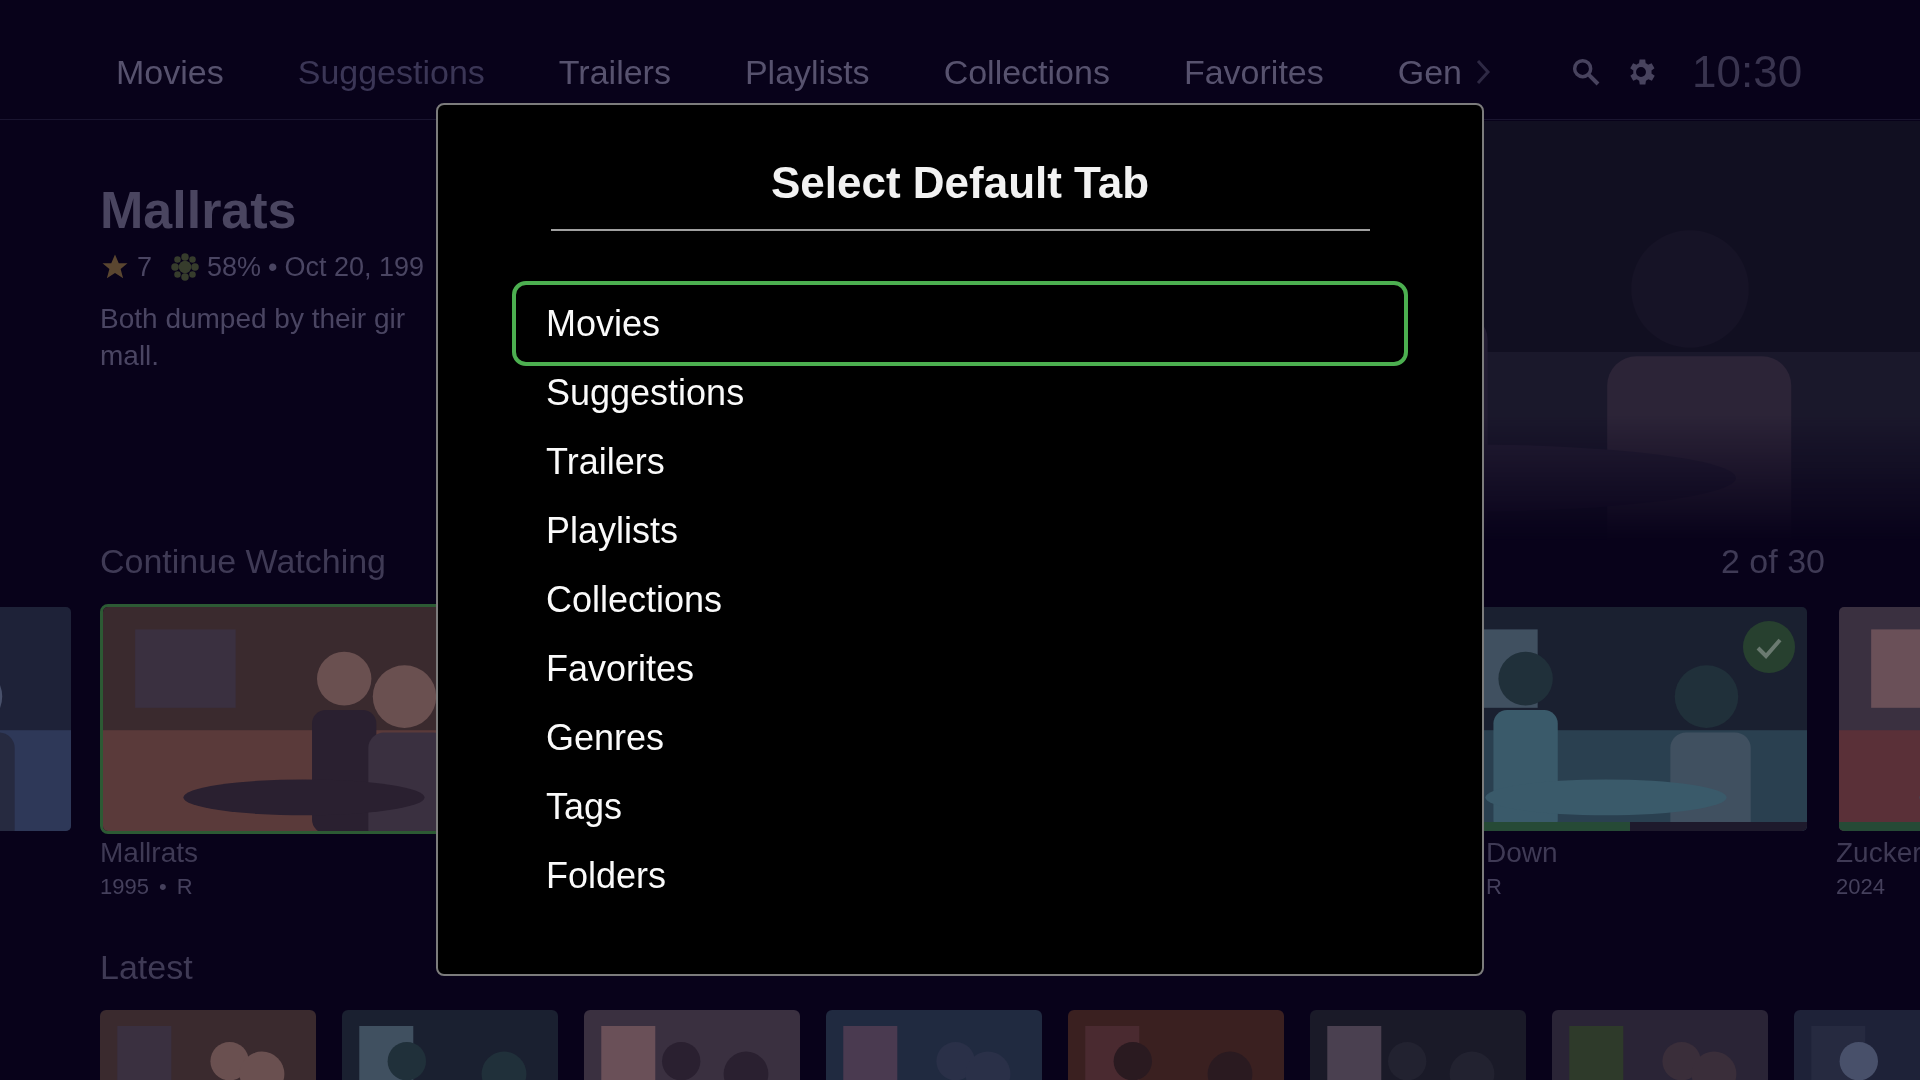 This screenshot has width=1920, height=1080. Describe the element at coordinates (960, 599) in the screenshot. I see `tab-option: Collections` at that location.